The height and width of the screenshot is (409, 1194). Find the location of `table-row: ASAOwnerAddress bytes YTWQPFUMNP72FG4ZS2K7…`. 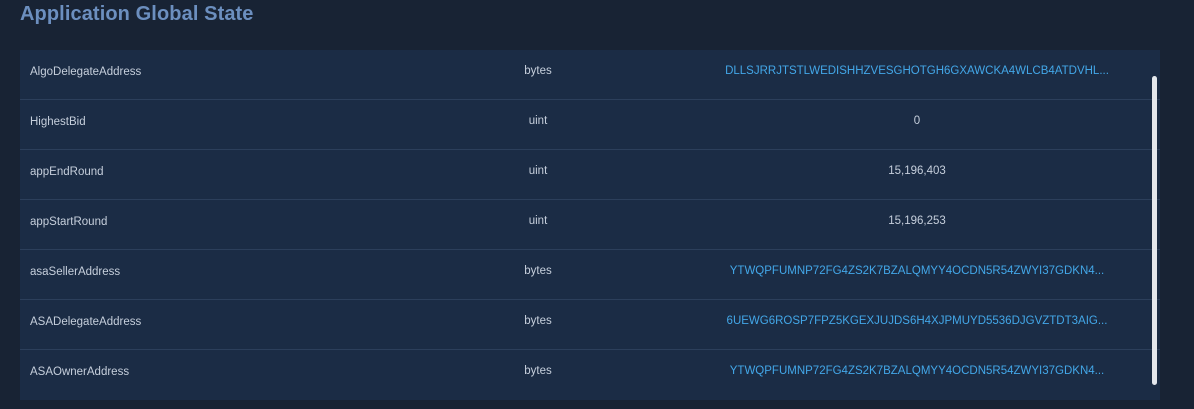

table-row: ASAOwnerAddress bytes YTWQPFUMNP72FG4ZS2K7… is located at coordinates (590, 374).